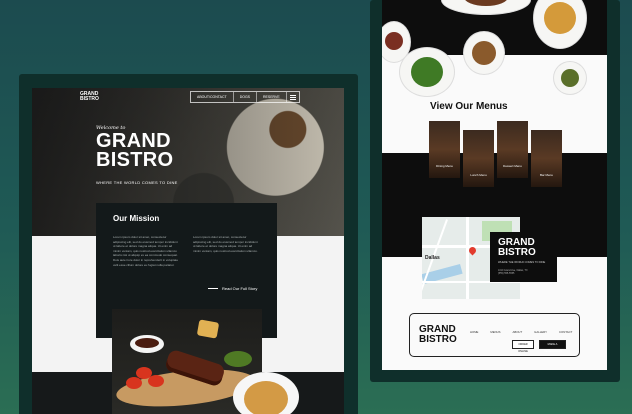  I want to click on contact-brand-line2: BISTRO, so click(517, 252).